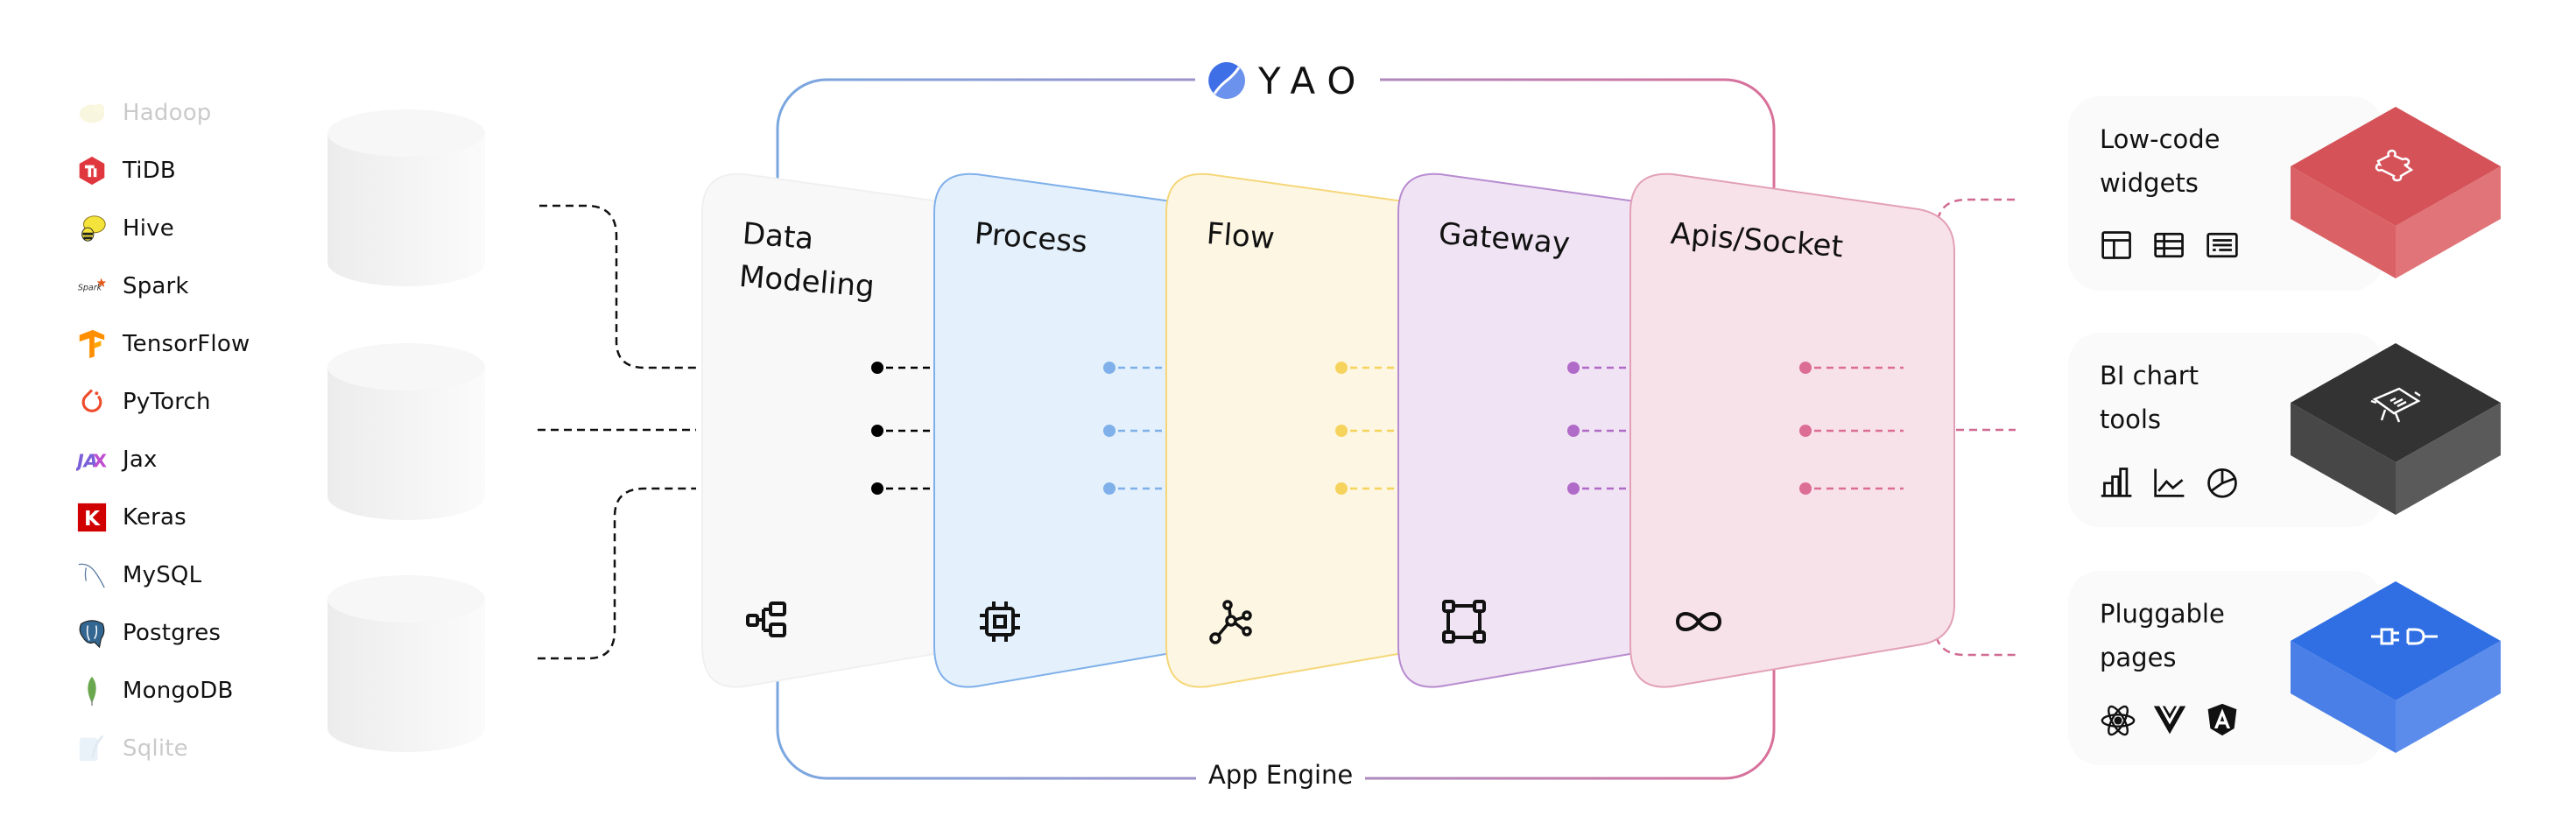 This screenshot has height=837, width=2576. I want to click on yao-yin-yang-logo, so click(1226, 80).